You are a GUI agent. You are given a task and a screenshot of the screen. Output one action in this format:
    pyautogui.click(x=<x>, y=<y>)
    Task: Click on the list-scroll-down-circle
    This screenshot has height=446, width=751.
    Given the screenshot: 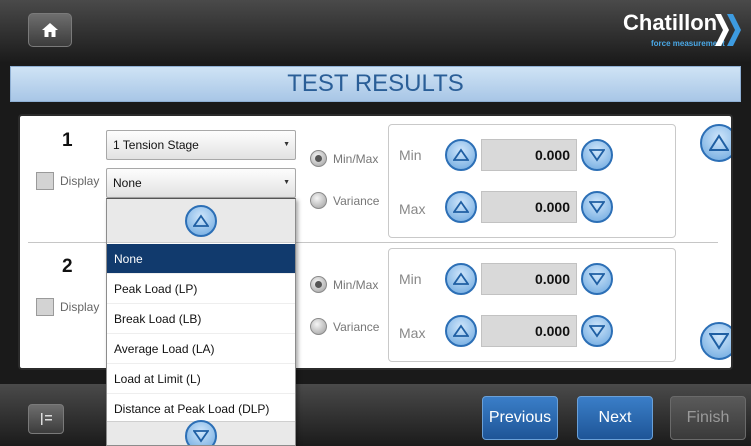 What is the action you would take?
    pyautogui.click(x=201, y=432)
    